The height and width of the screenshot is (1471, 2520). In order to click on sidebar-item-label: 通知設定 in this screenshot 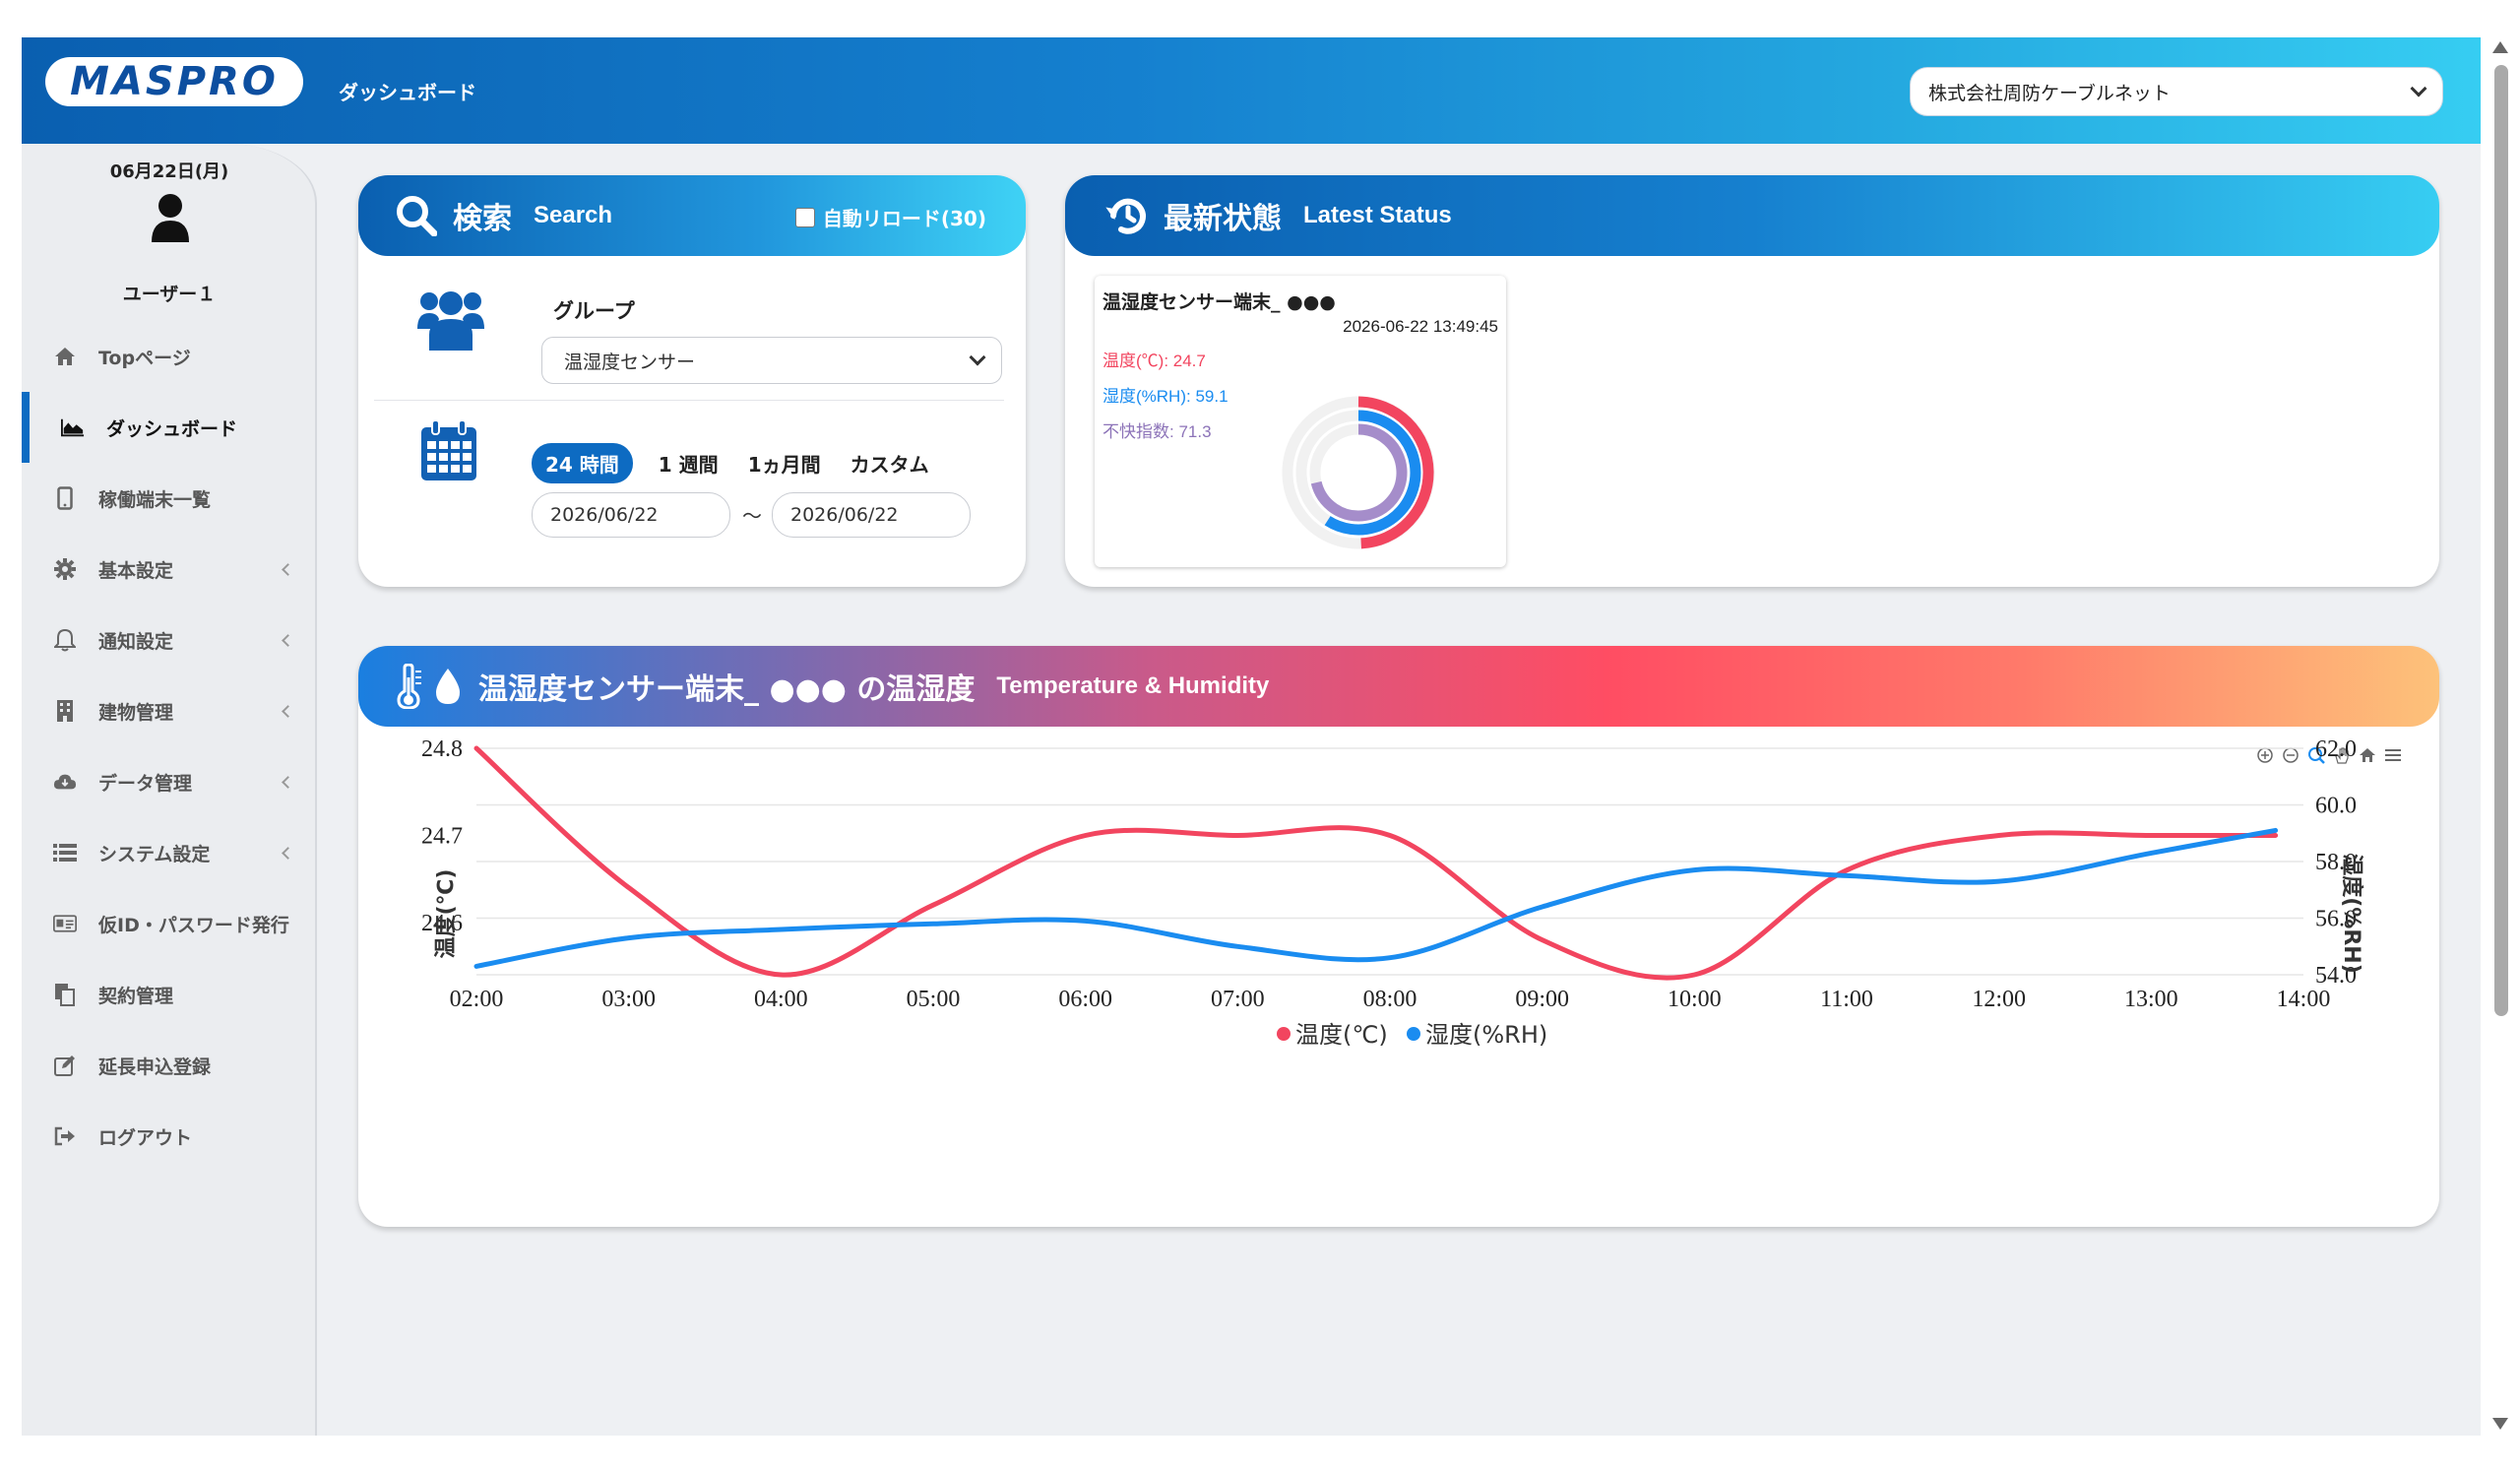, I will do `click(136, 641)`.